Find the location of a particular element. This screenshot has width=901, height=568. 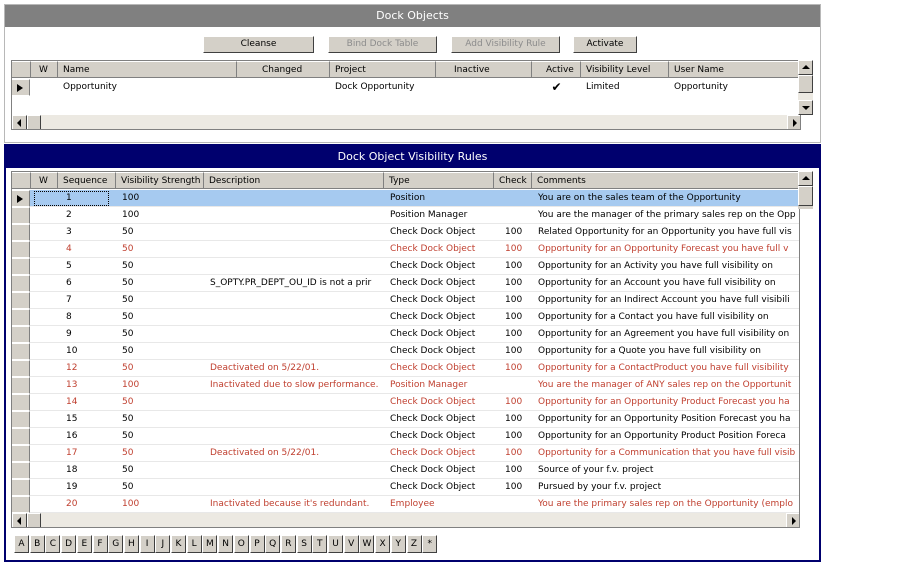

rules-vscrollbar is located at coordinates (805, 190).